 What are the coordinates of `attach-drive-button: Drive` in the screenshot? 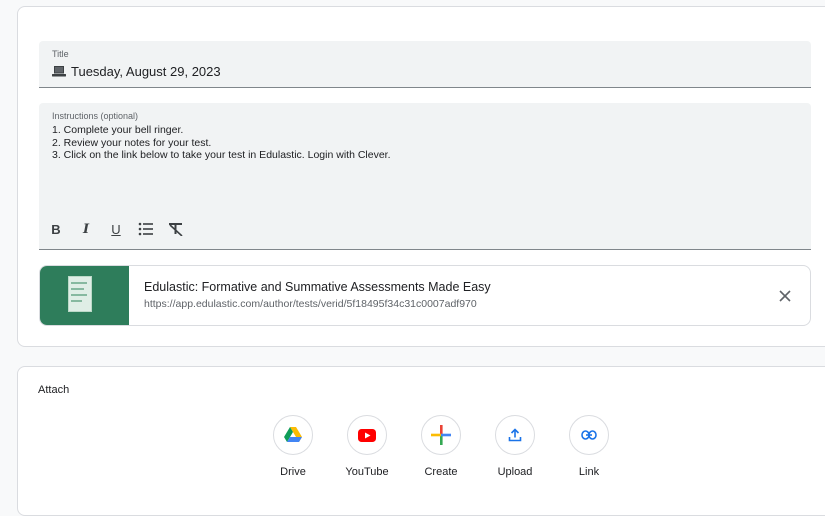 It's located at (293, 446).